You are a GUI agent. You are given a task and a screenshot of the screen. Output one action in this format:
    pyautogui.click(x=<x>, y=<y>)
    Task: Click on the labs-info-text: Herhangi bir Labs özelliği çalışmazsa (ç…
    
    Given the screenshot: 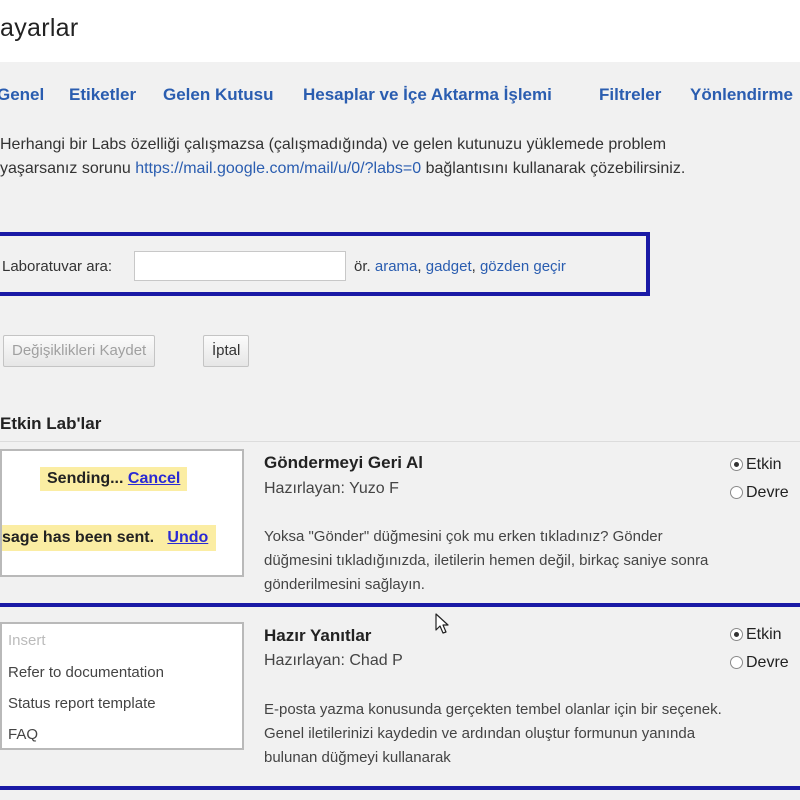 What is the action you would take?
    pyautogui.click(x=350, y=157)
    